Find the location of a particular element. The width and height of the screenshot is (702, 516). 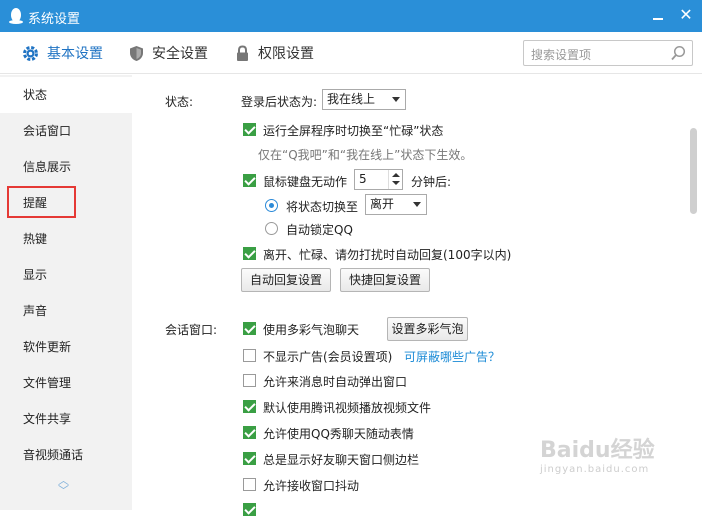

login-status-select: 我在线上 is located at coordinates (364, 99).